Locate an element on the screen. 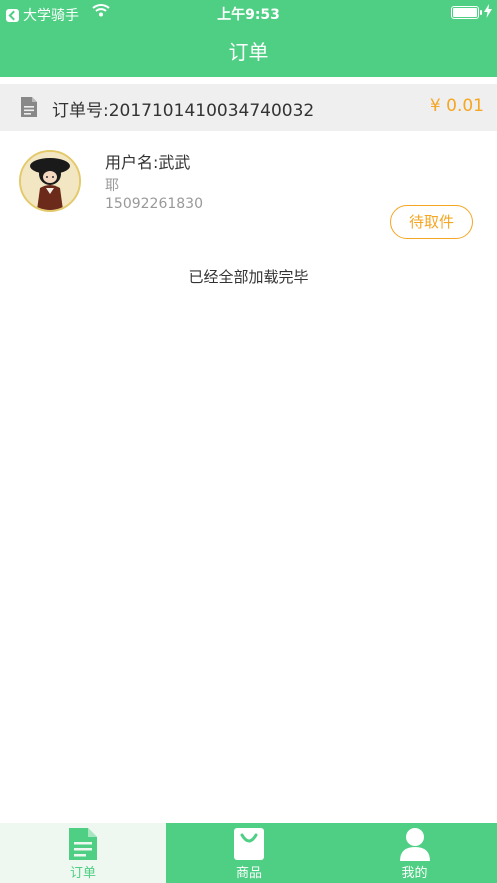  tab-bar: 订单 商品 我的 is located at coordinates (248, 853).